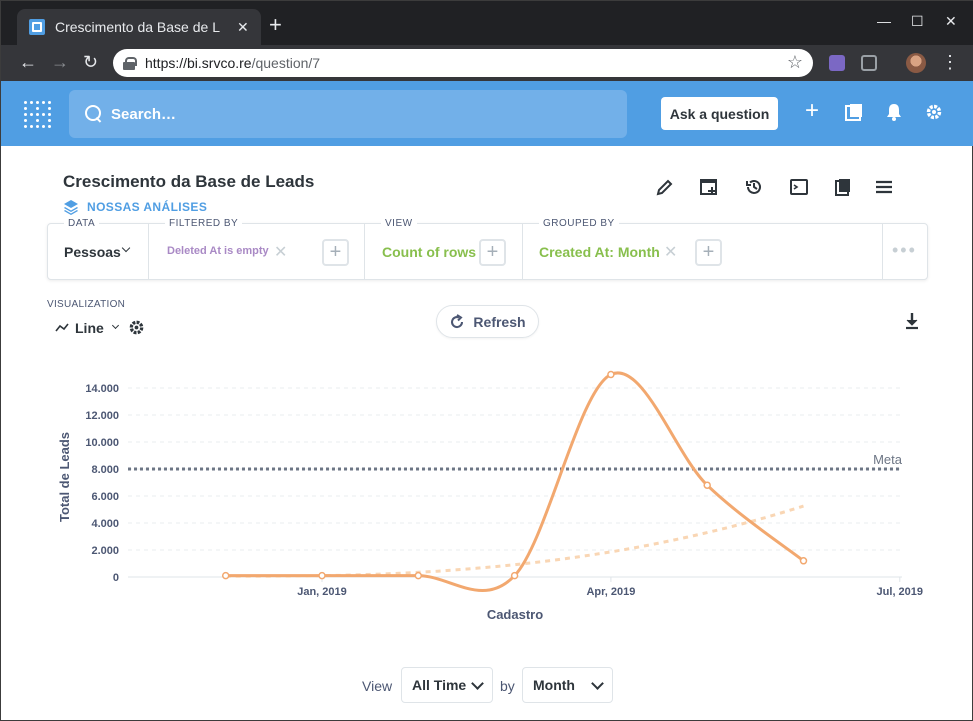 This screenshot has height=721, width=973. What do you see at coordinates (105, 524) in the screenshot?
I see `y-tick-label: 4.000` at bounding box center [105, 524].